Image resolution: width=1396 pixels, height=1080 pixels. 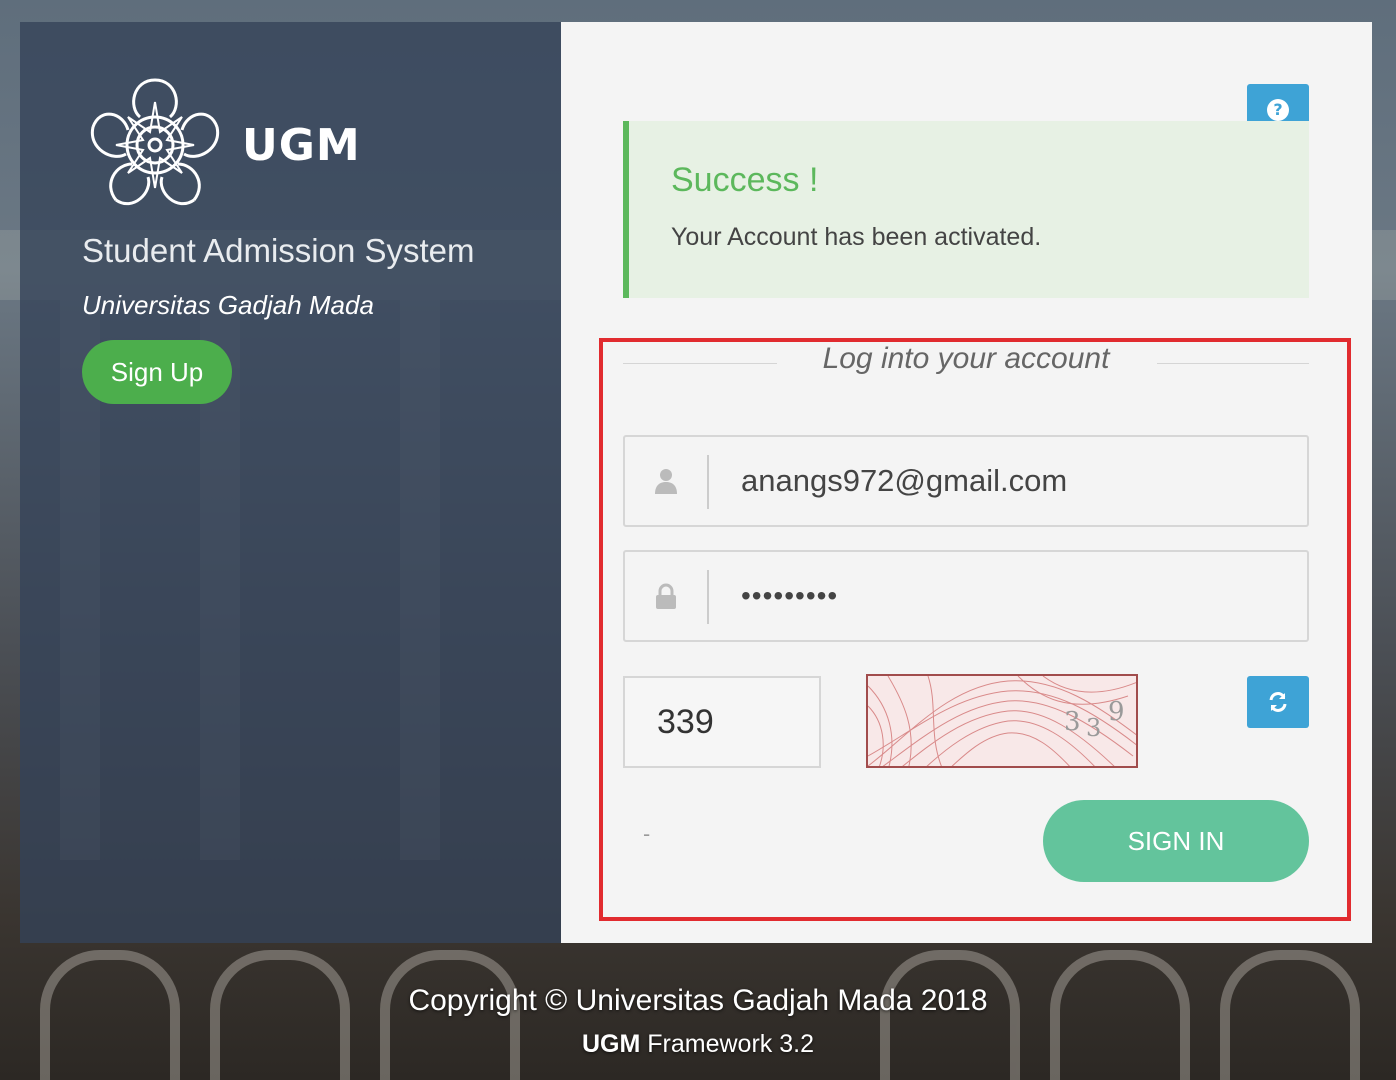 What do you see at coordinates (155, 142) in the screenshot?
I see `ugm-emblem-icon` at bounding box center [155, 142].